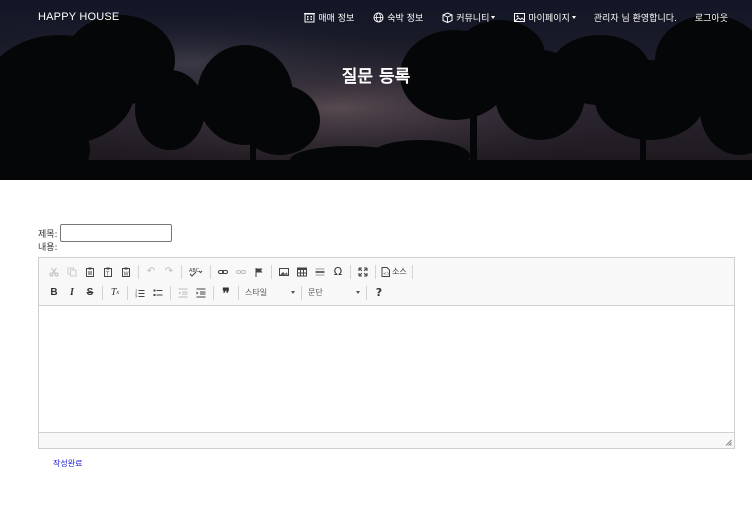  I want to click on paste-word-icon: W, so click(126, 272).